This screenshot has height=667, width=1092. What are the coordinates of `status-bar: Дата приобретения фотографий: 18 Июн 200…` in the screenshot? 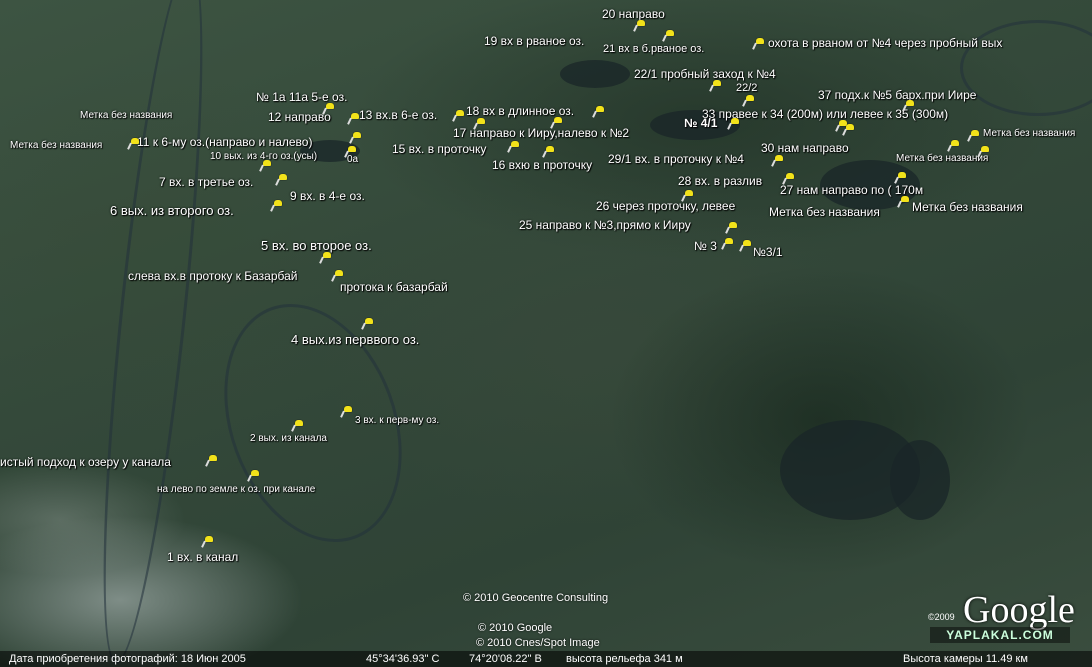 It's located at (546, 659).